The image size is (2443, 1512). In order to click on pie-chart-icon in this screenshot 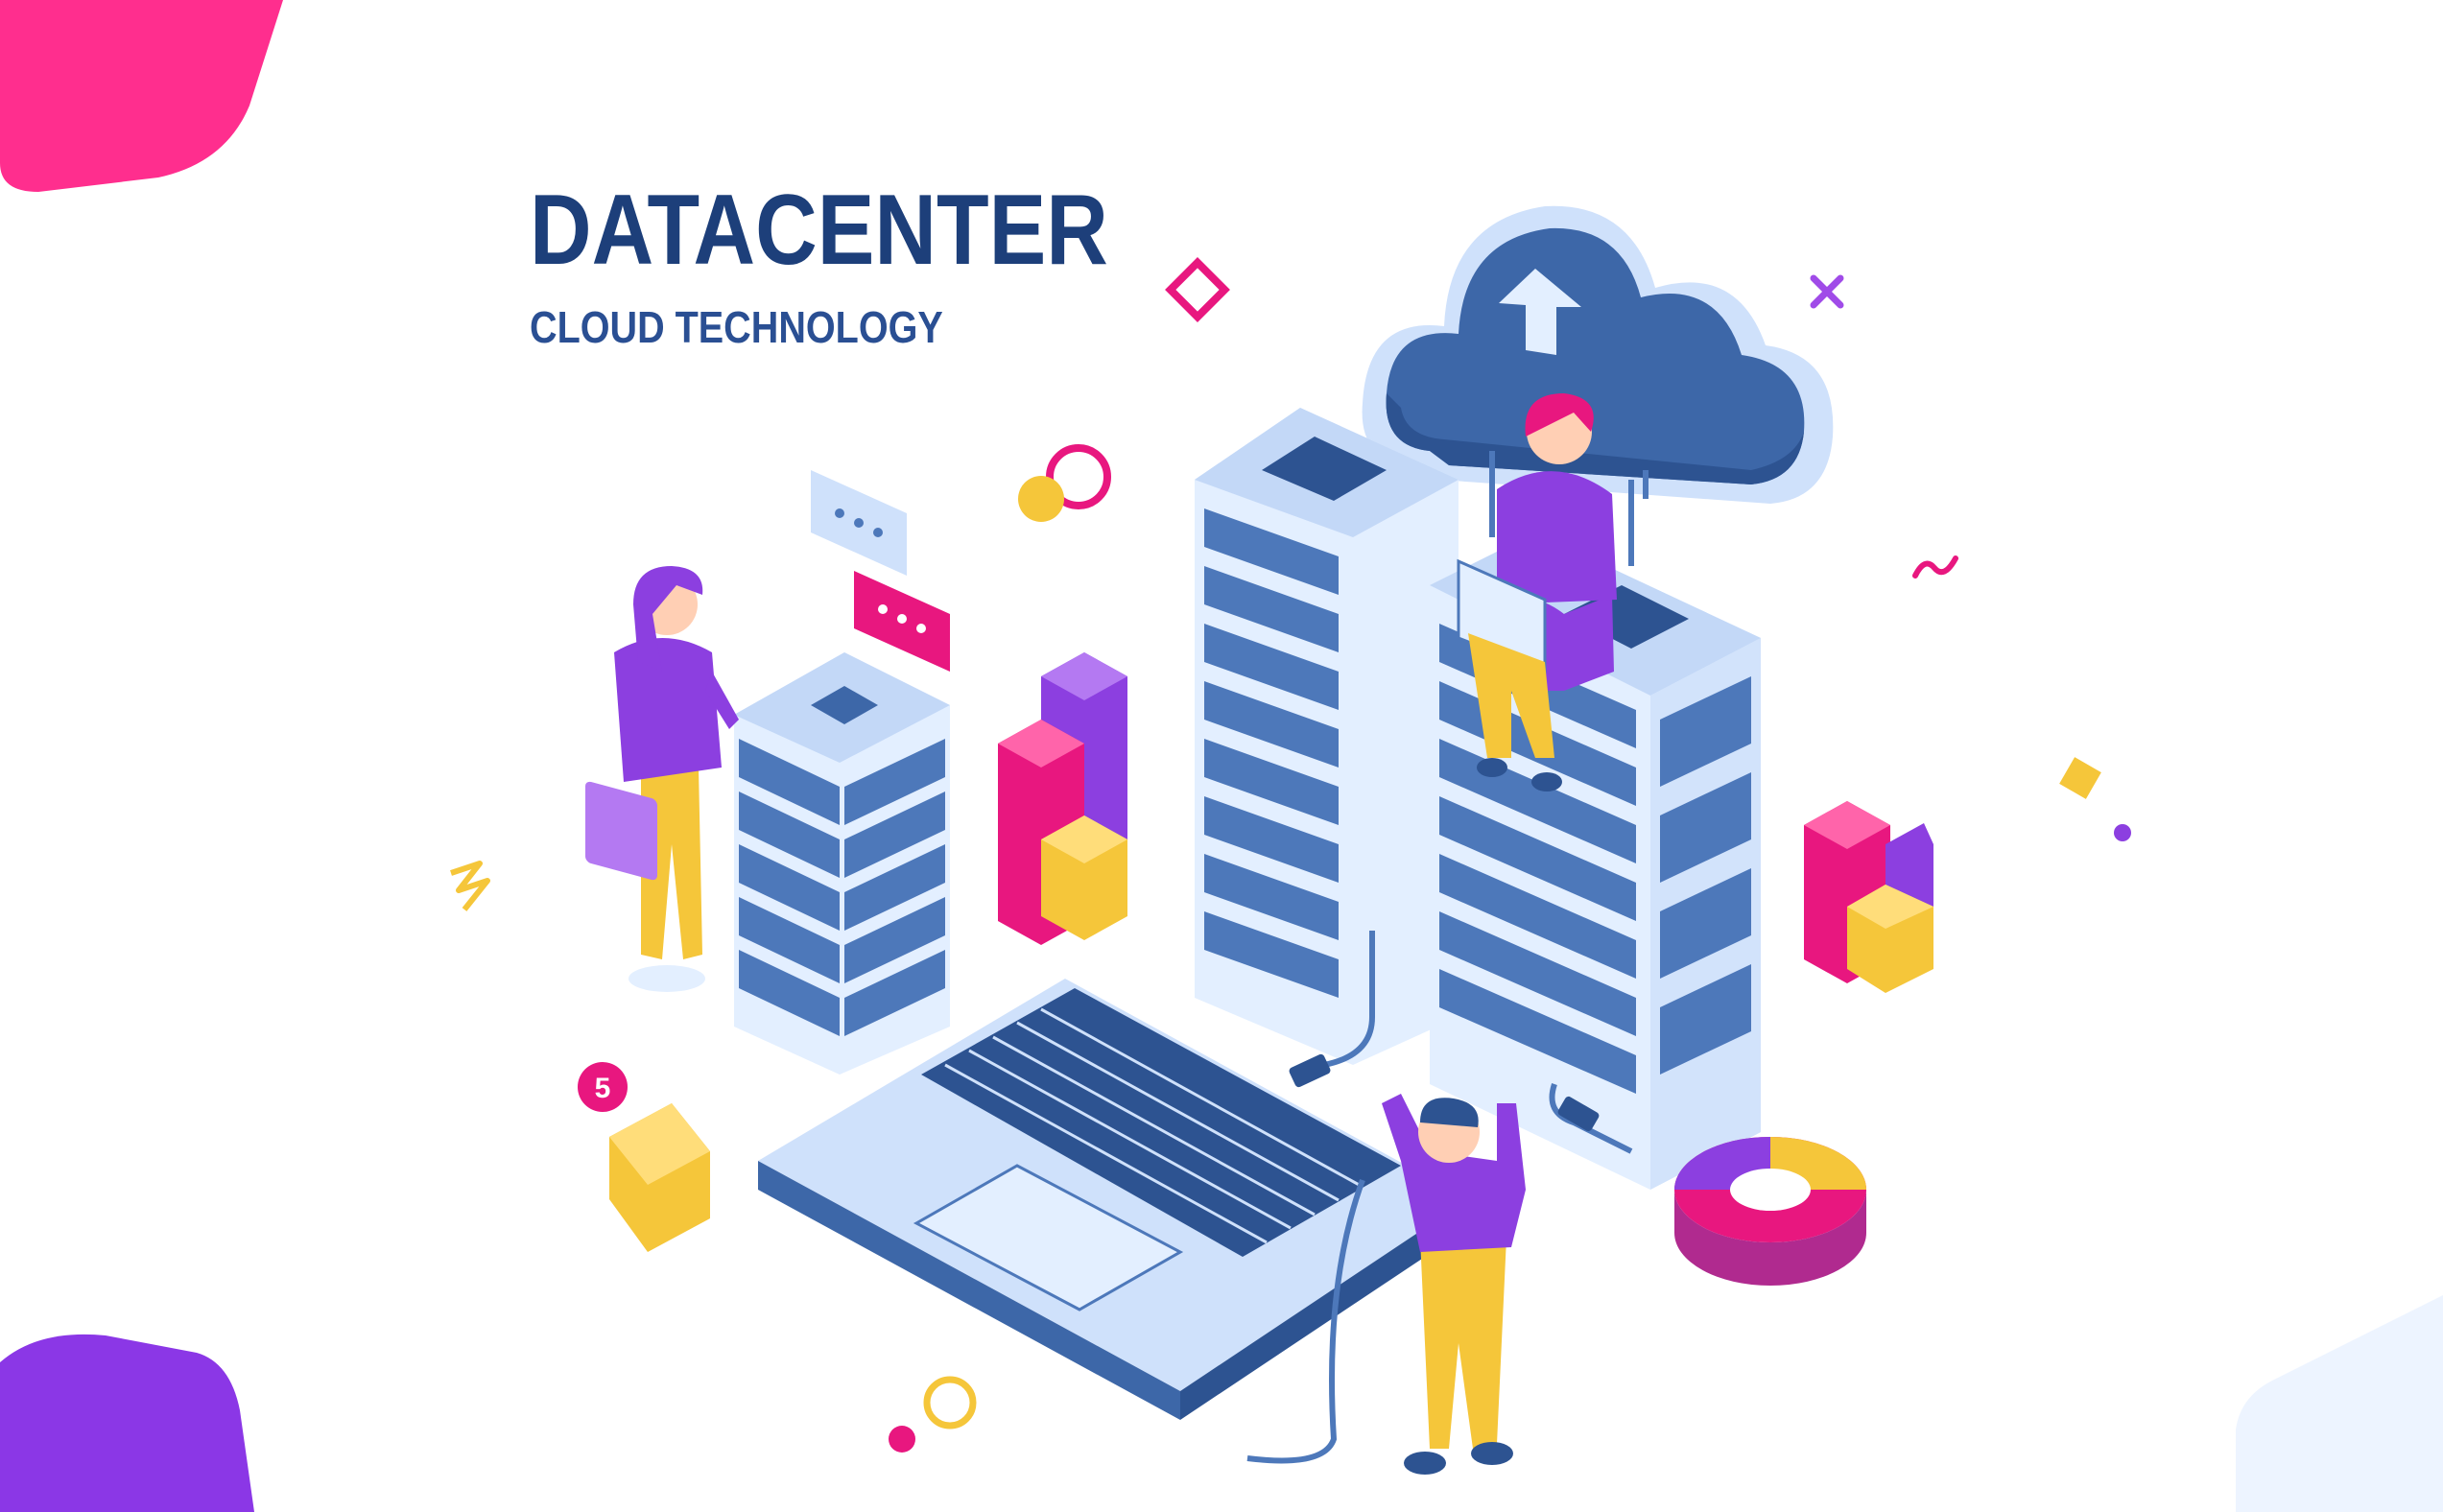, I will do `click(1770, 1211)`.